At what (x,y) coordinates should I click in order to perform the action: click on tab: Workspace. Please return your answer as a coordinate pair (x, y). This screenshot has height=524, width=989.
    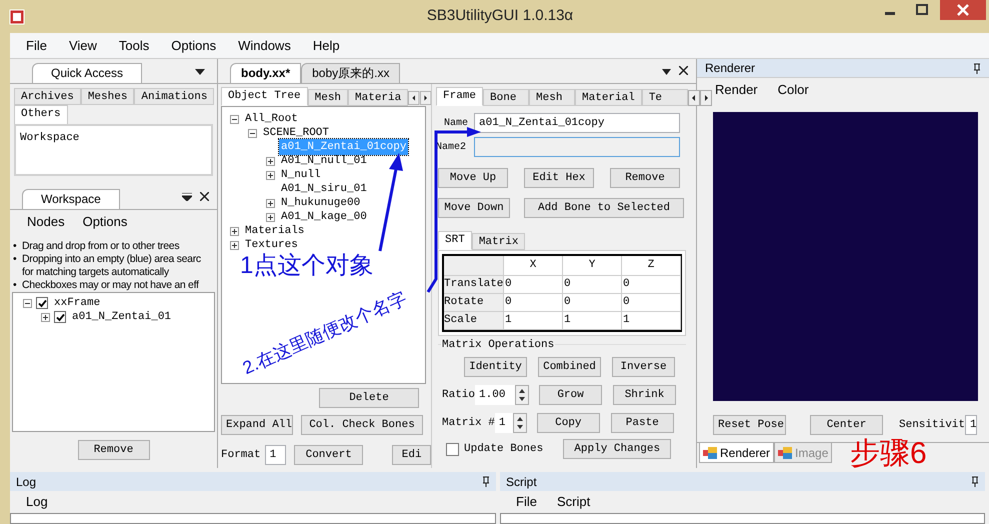
    Looking at the image, I should click on (71, 199).